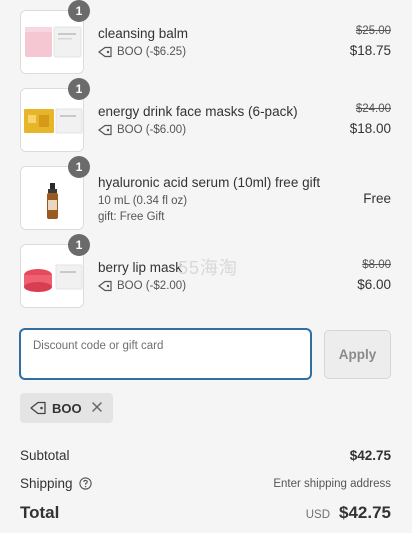 This screenshot has height=533, width=412. What do you see at coordinates (97, 407) in the screenshot?
I see `remove-discount-icon` at bounding box center [97, 407].